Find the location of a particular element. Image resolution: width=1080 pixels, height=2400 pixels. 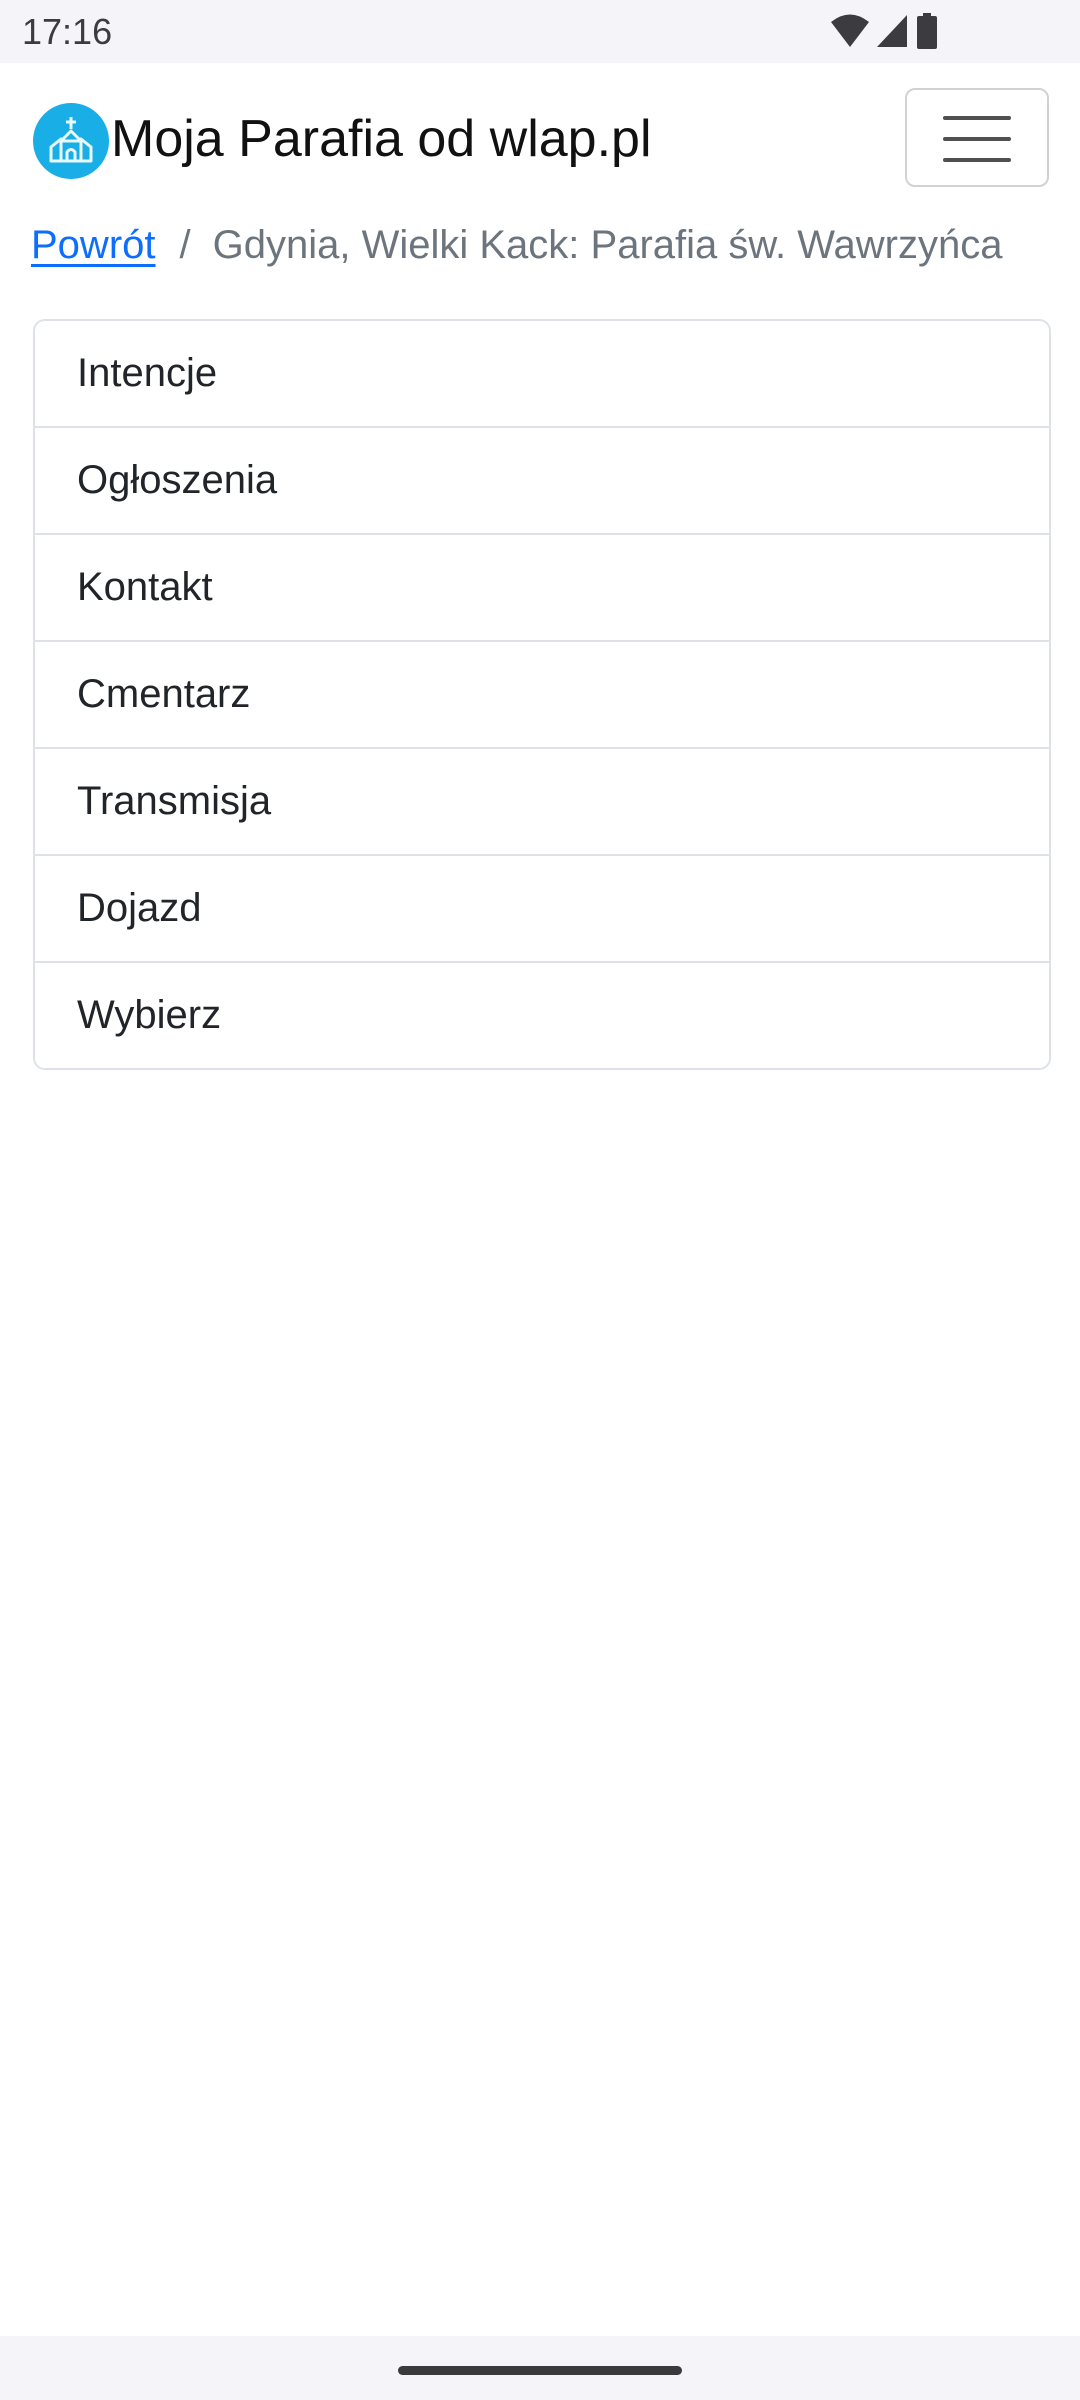

status-time: 17:16 is located at coordinates (67, 31).